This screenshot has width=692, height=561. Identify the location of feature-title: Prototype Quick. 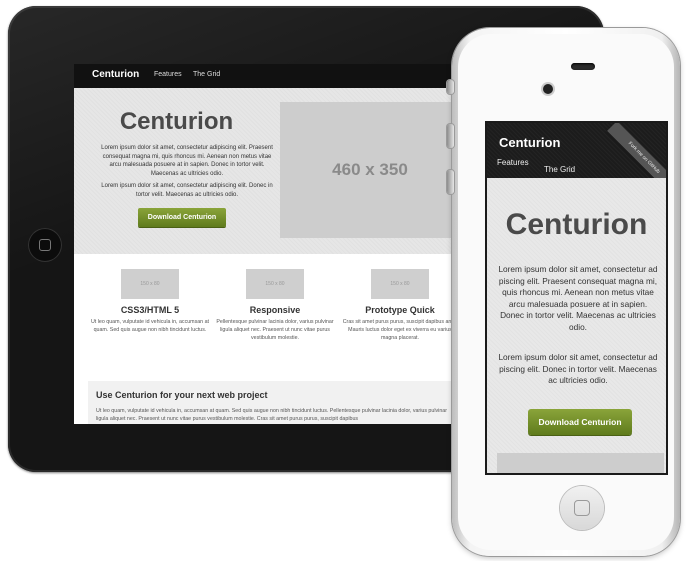
(400, 310).